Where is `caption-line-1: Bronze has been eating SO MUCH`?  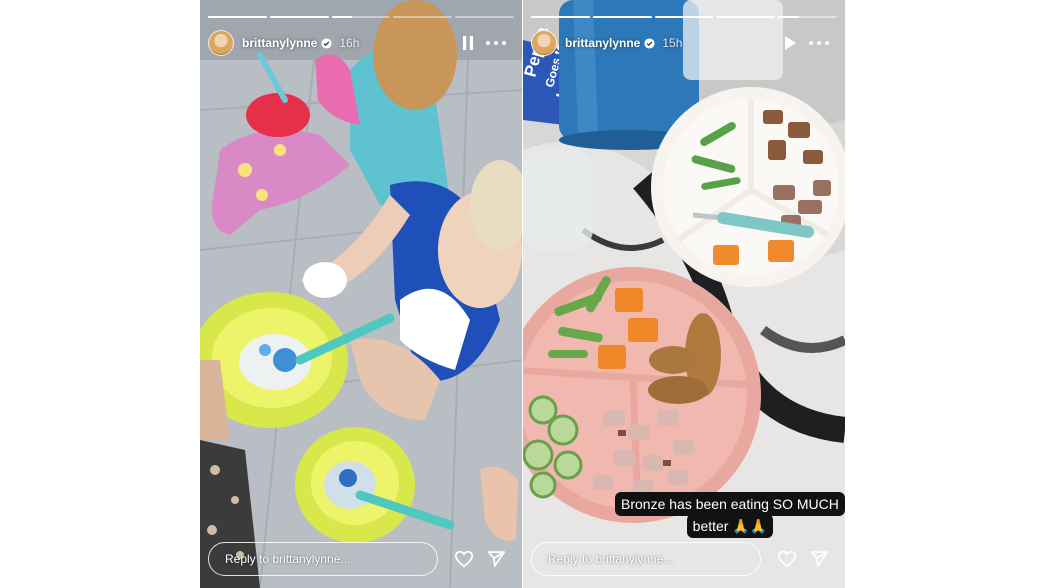 caption-line-1: Bronze has been eating SO MUCH is located at coordinates (730, 504).